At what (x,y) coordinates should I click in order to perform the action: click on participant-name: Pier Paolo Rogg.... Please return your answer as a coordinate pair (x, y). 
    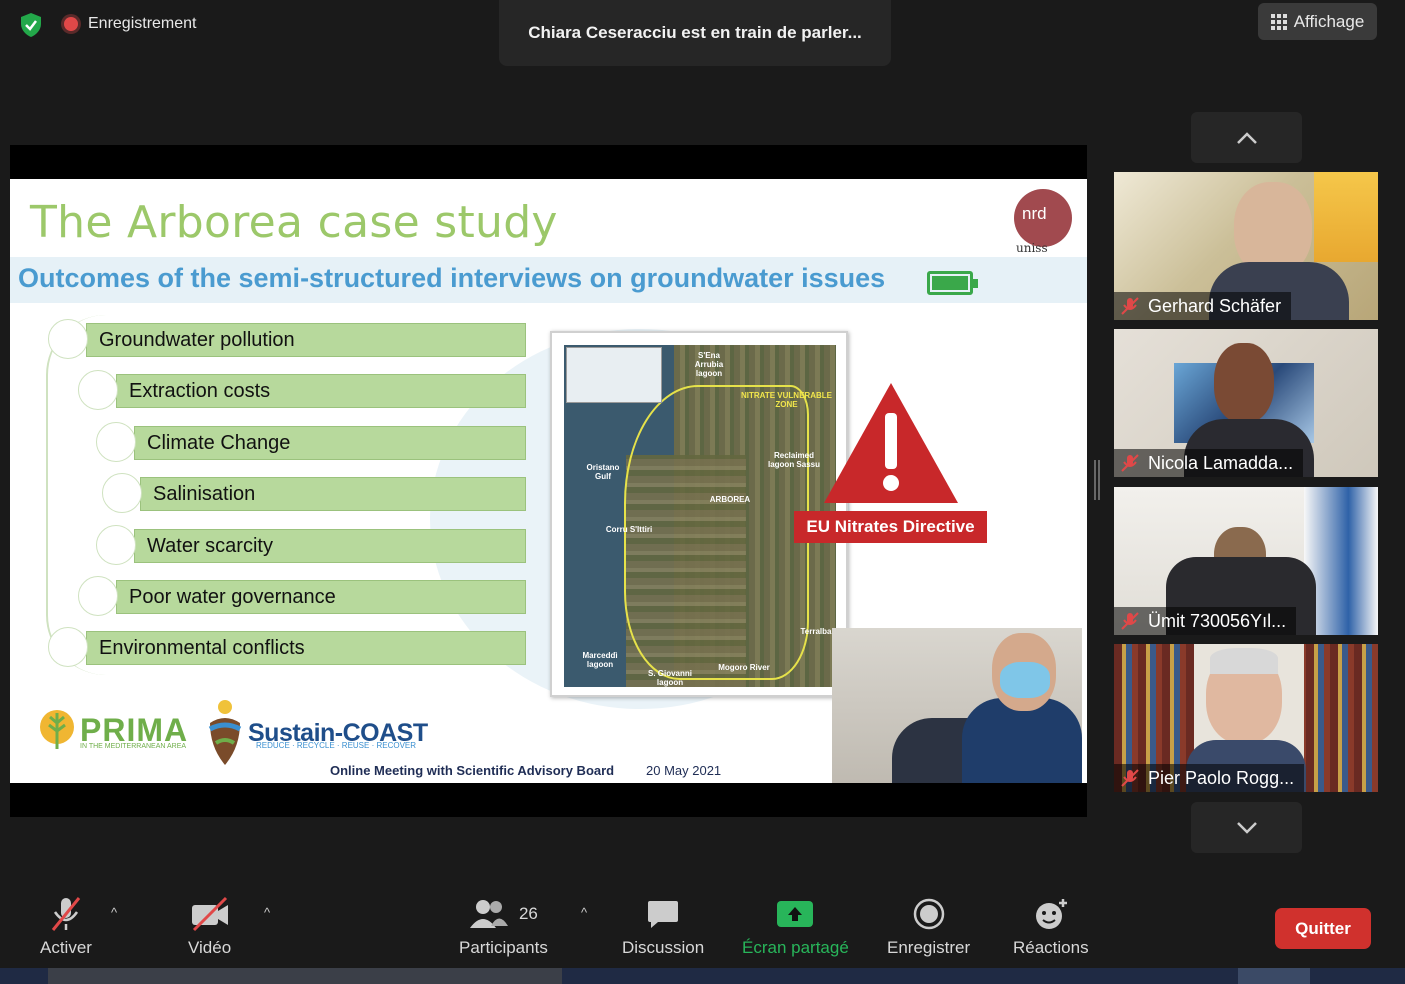
    Looking at the image, I should click on (1209, 778).